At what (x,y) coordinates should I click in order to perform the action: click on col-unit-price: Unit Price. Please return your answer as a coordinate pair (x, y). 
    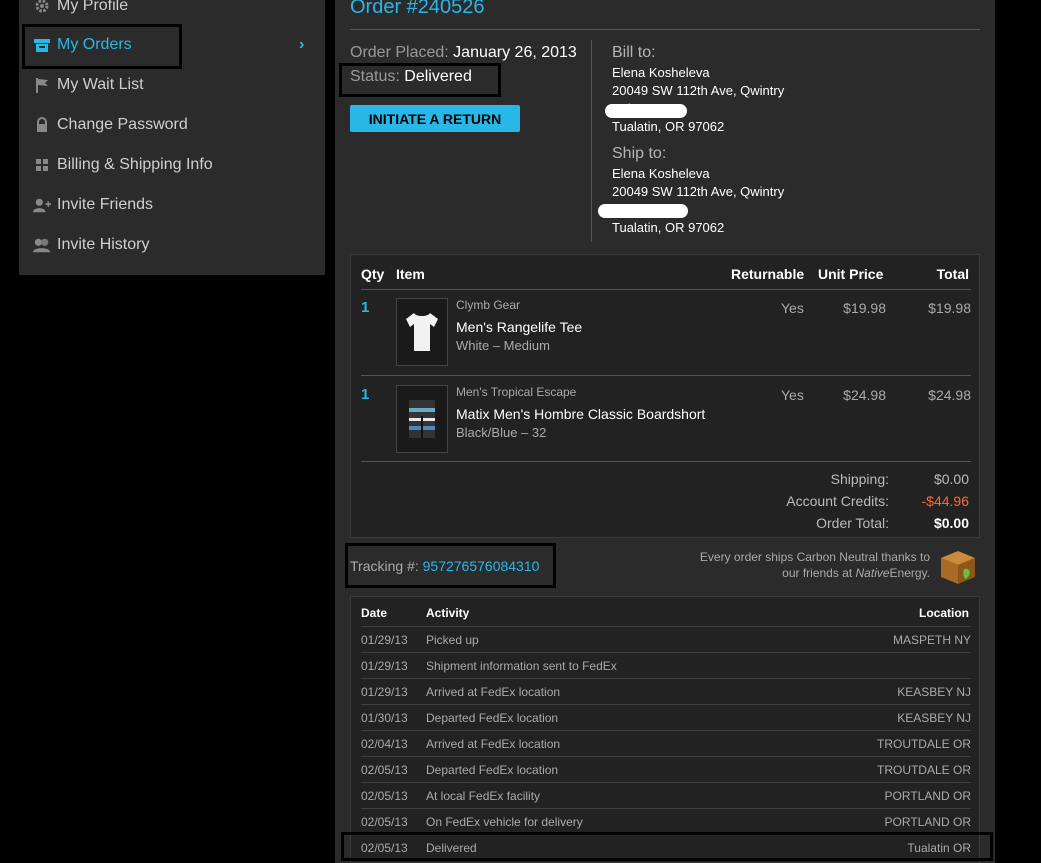
    Looking at the image, I should click on (851, 274).